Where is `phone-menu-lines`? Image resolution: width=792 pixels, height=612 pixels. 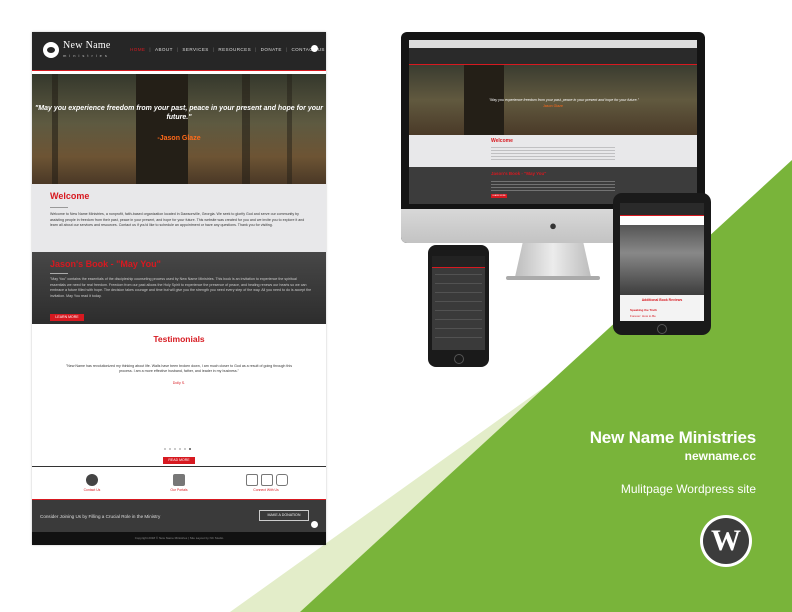
phone-menu-lines is located at coordinates (458, 309).